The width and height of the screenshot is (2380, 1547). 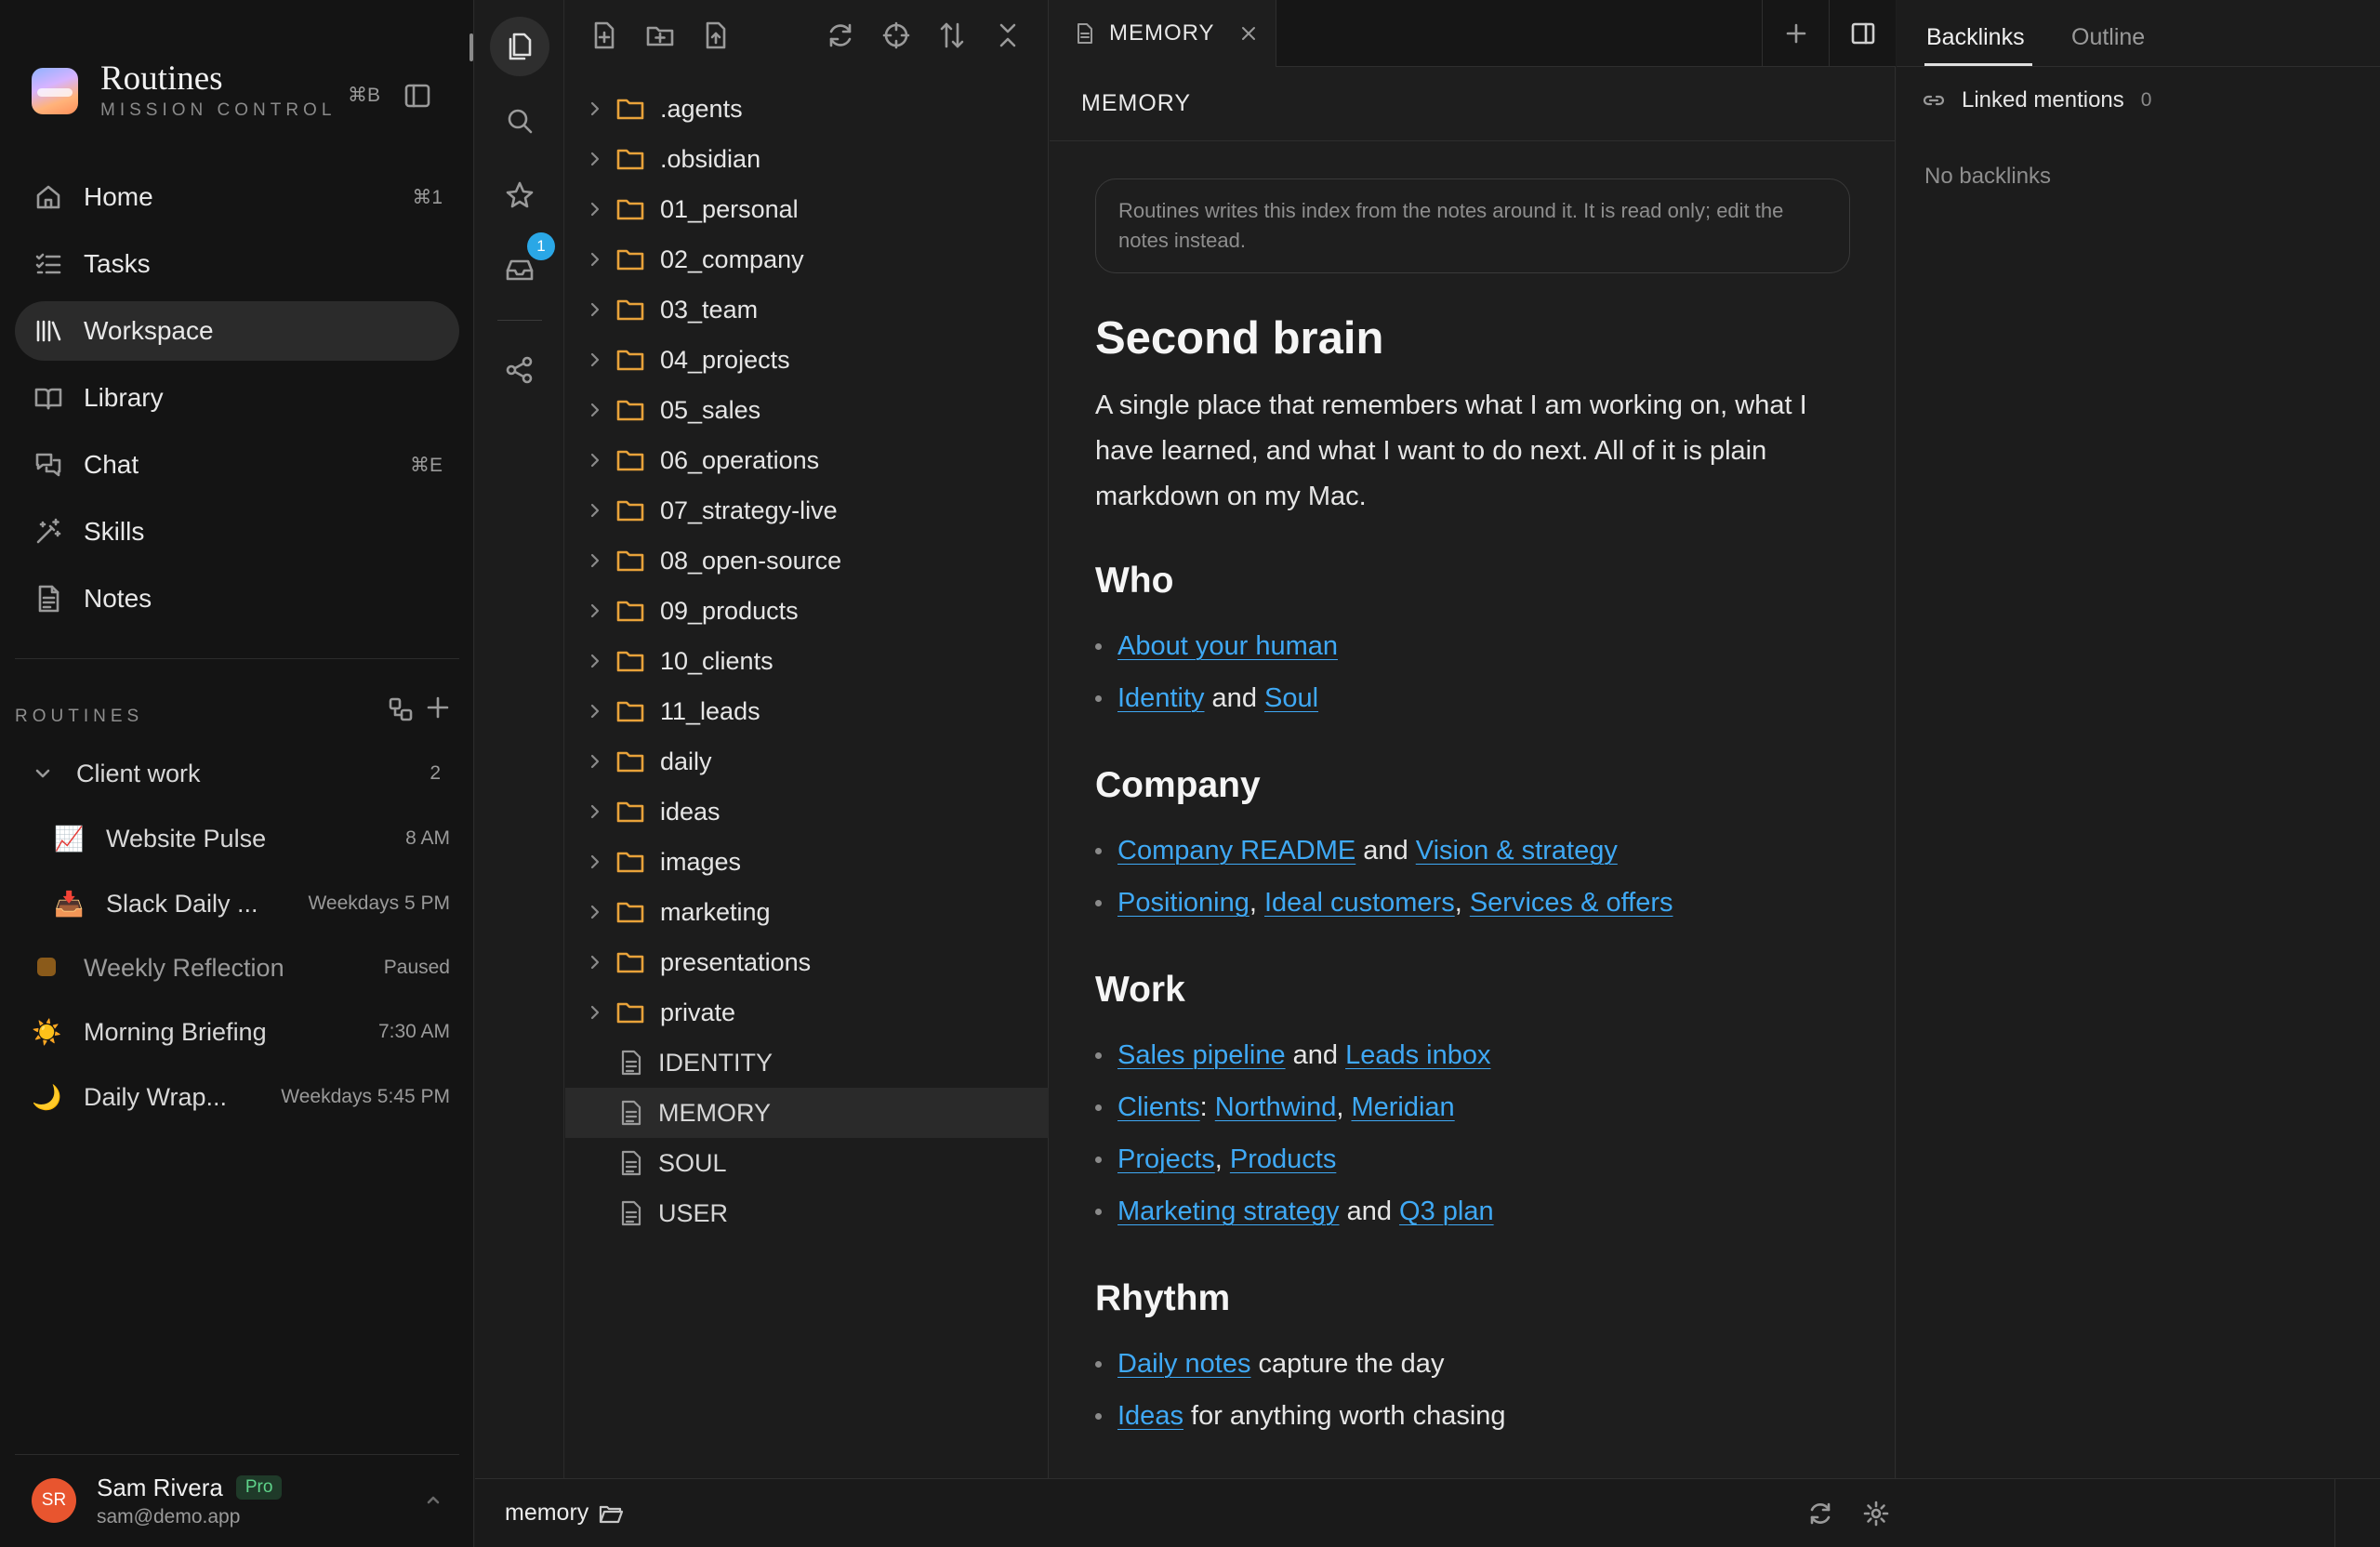 I want to click on routine-label: Weekly Reflection, so click(x=184, y=967).